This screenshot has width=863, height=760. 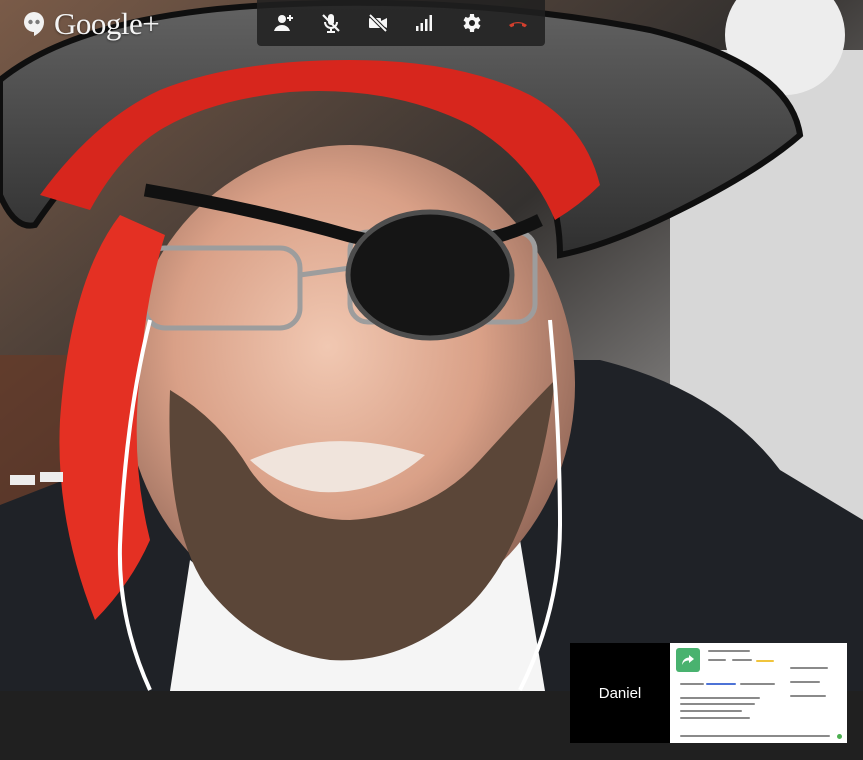 I want to click on hangouts-icon, so click(x=34, y=24).